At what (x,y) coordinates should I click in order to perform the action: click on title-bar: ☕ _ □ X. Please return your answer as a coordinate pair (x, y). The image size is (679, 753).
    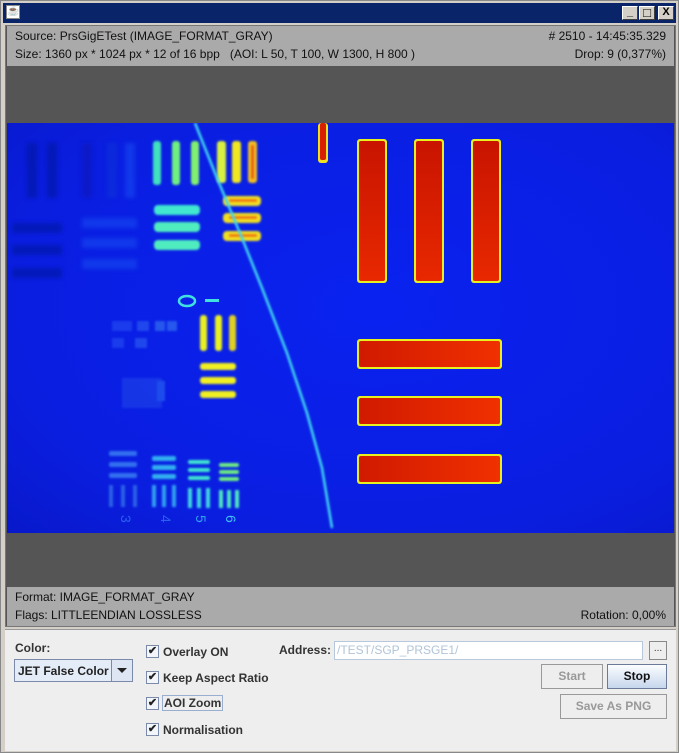
    Looking at the image, I should click on (339, 13).